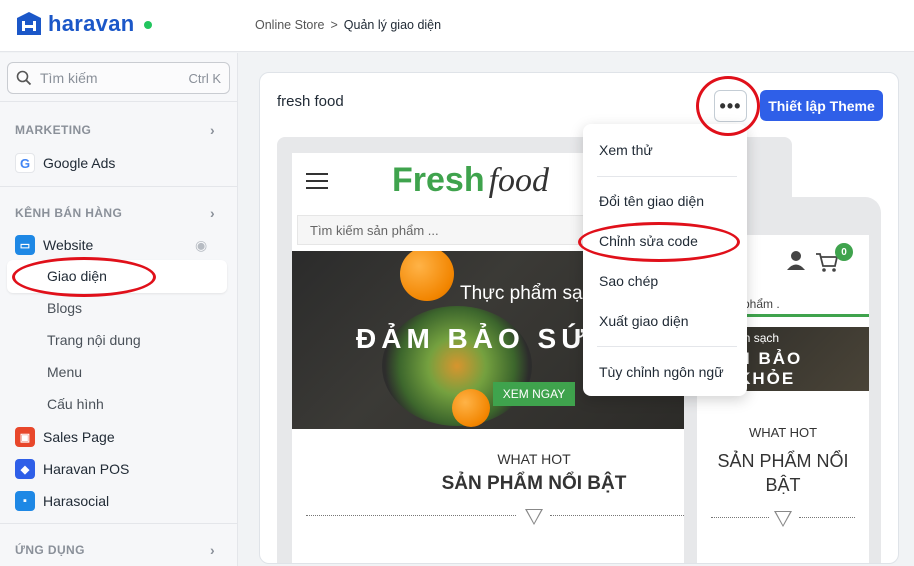  What do you see at coordinates (69, 213) in the screenshot?
I see `section-sales-channels-label: KÊNH BÁN HÀNG` at bounding box center [69, 213].